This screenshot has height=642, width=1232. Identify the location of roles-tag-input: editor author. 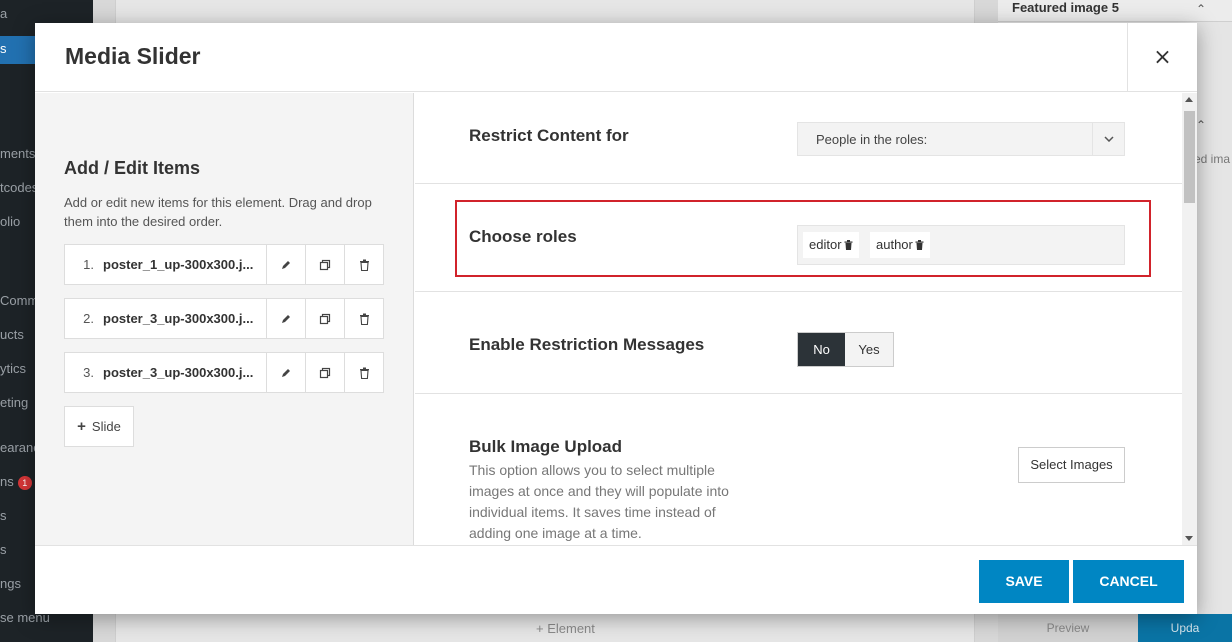
(961, 245).